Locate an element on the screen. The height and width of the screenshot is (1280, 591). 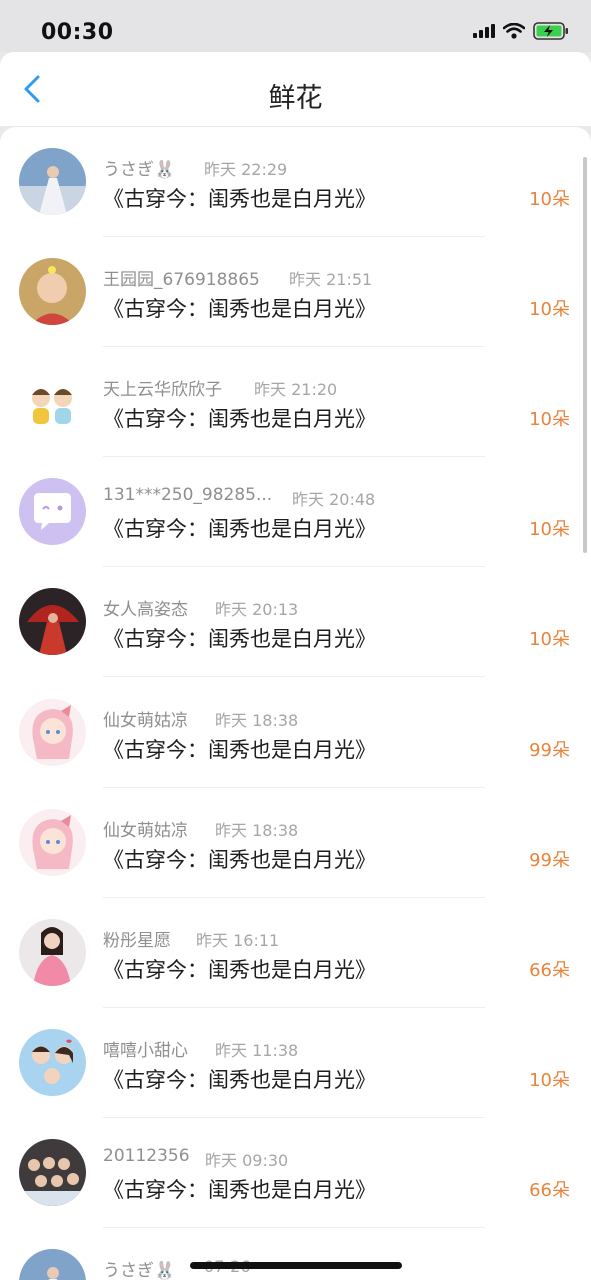
status-icons is located at coordinates (521, 31).